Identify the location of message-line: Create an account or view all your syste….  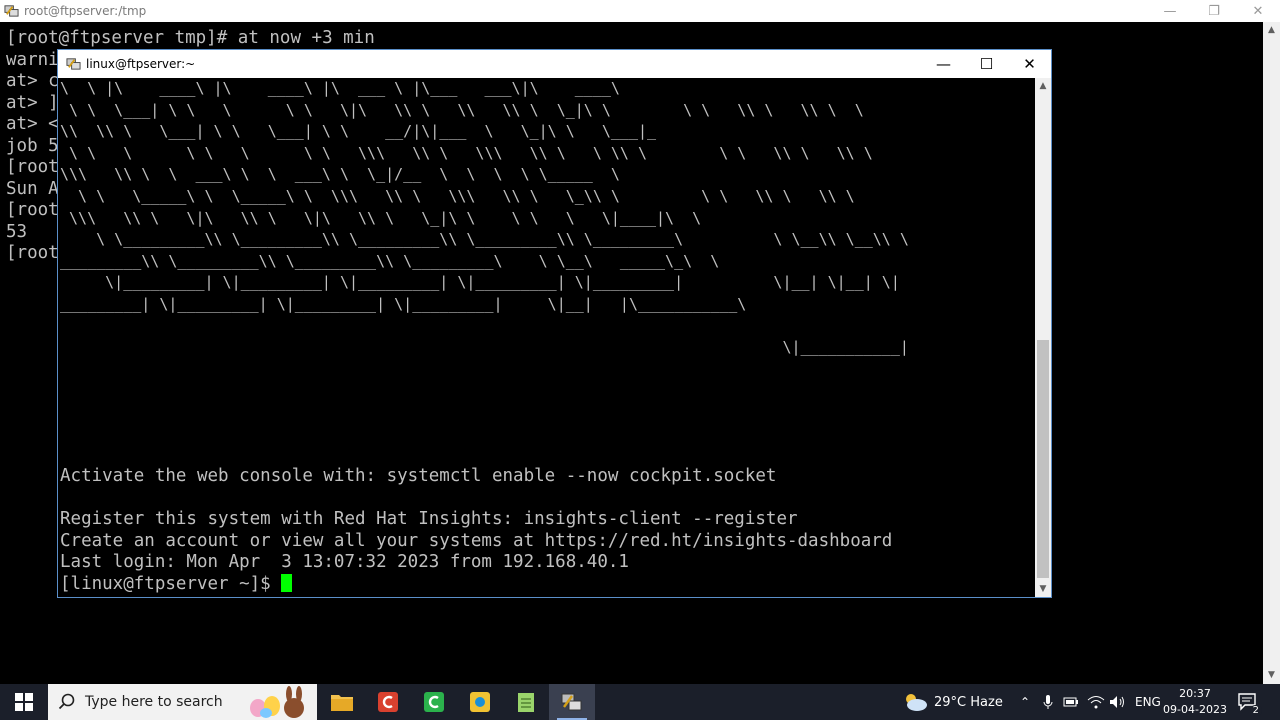
(476, 540).